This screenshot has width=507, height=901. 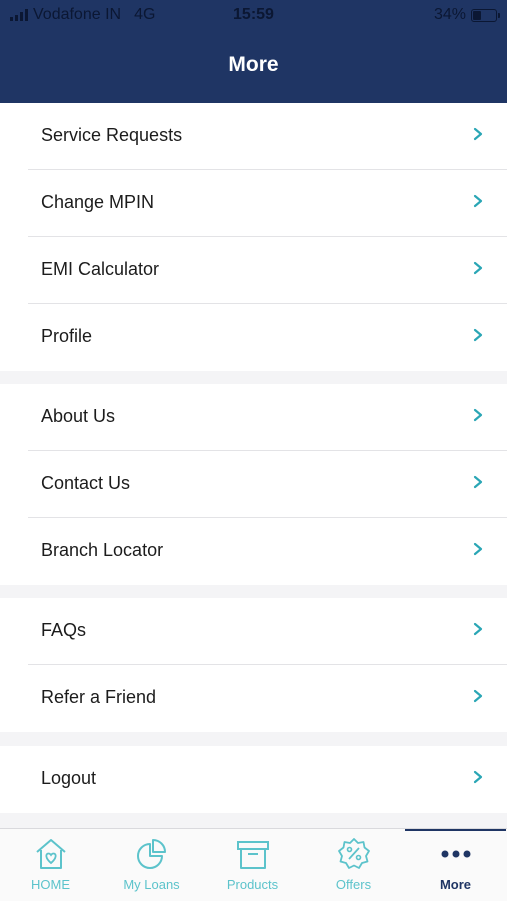 What do you see at coordinates (253, 203) in the screenshot?
I see `menu-item-change-mpin: Change MPIN` at bounding box center [253, 203].